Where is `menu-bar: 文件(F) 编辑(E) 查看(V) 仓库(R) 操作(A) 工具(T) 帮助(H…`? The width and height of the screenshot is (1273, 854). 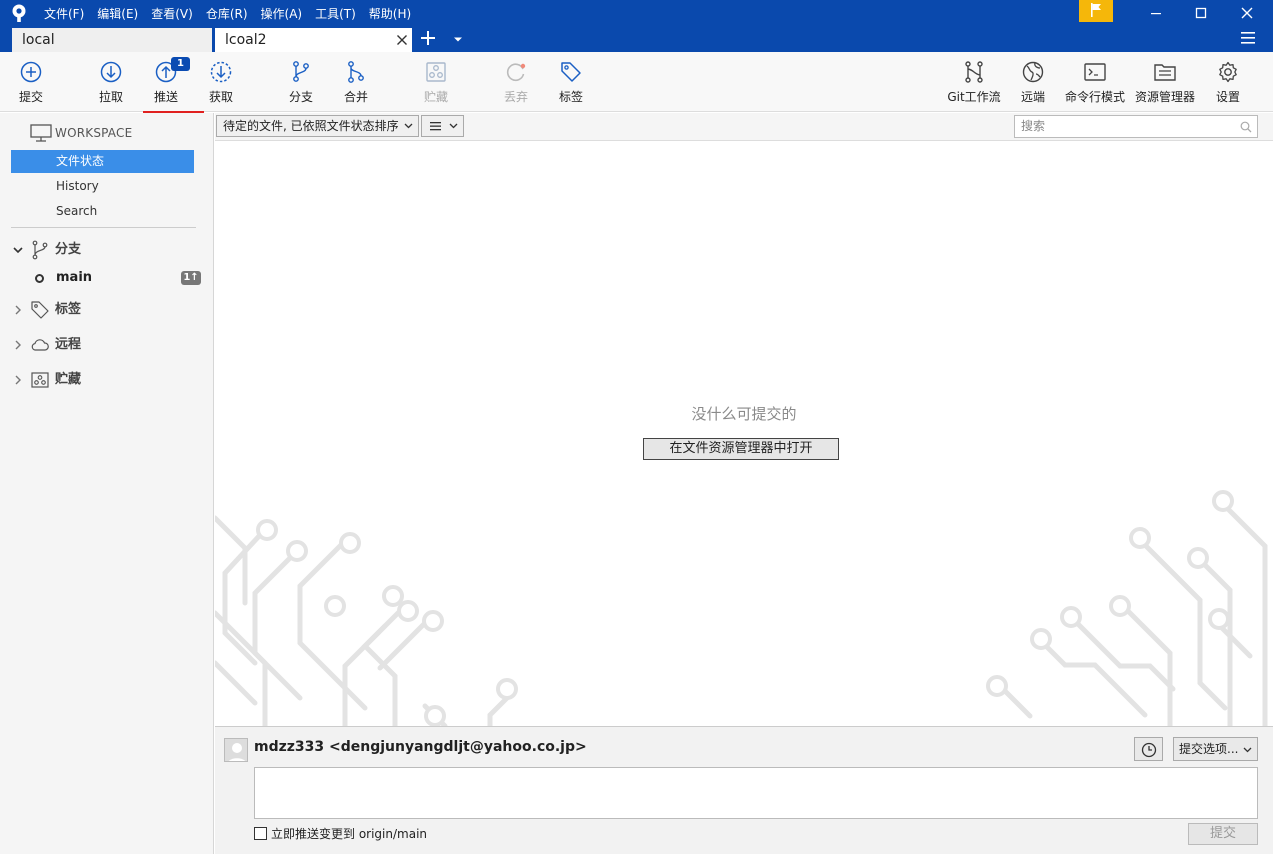 menu-bar: 文件(F) 编辑(E) 查看(V) 仓库(R) 操作(A) 工具(T) 帮助(H… is located at coordinates (234, 13).